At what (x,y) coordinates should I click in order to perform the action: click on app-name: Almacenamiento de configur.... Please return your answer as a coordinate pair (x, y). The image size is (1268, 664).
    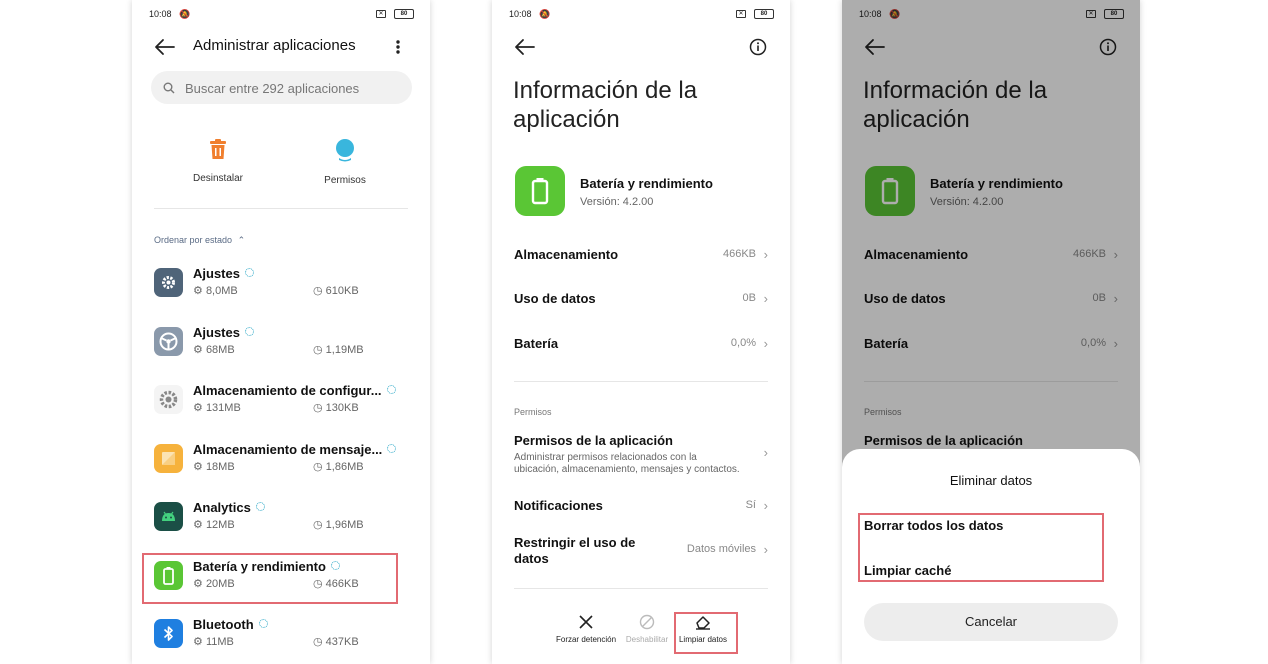
    Looking at the image, I should click on (294, 390).